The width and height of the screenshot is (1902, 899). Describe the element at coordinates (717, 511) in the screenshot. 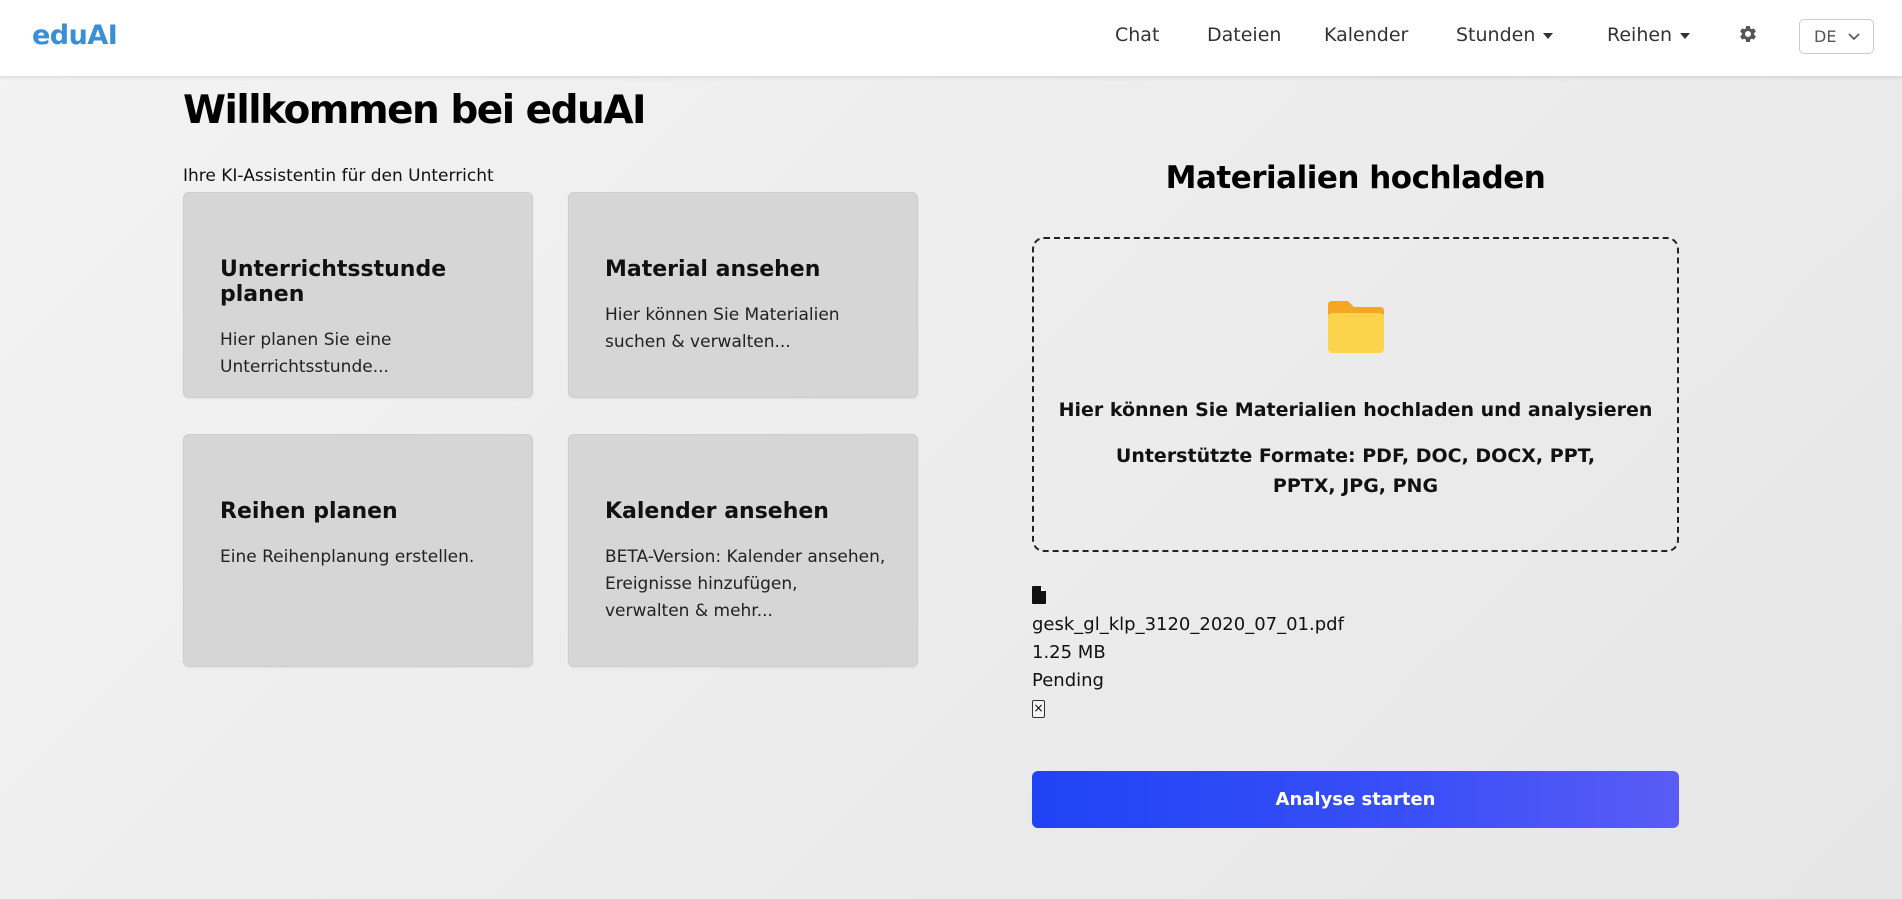

I see `card-title: Kalender ansehen` at that location.